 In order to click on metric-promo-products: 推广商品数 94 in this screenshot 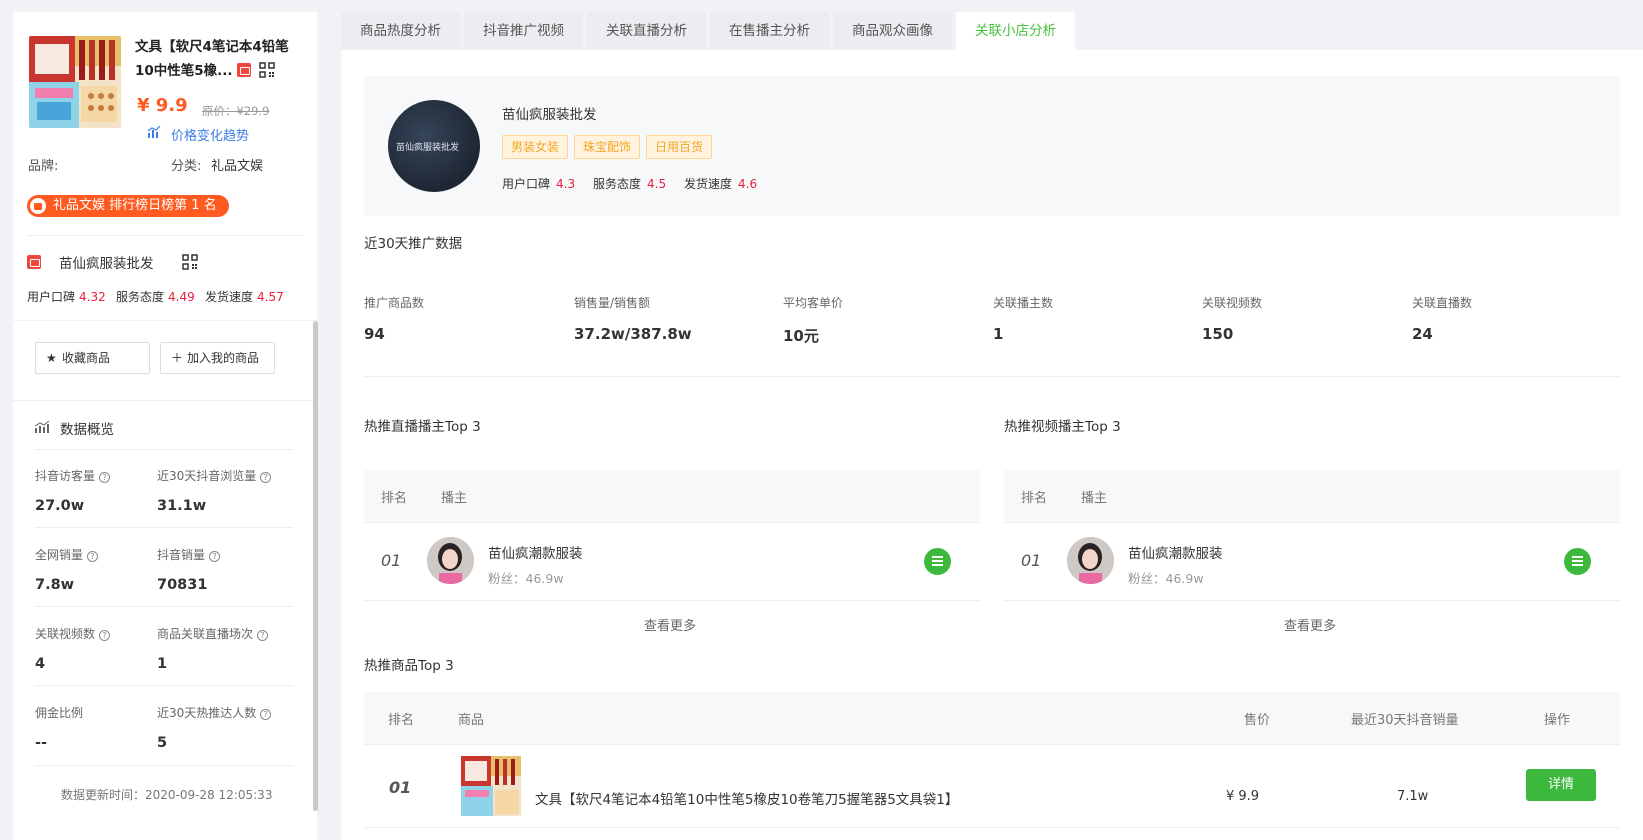, I will do `click(394, 319)`.